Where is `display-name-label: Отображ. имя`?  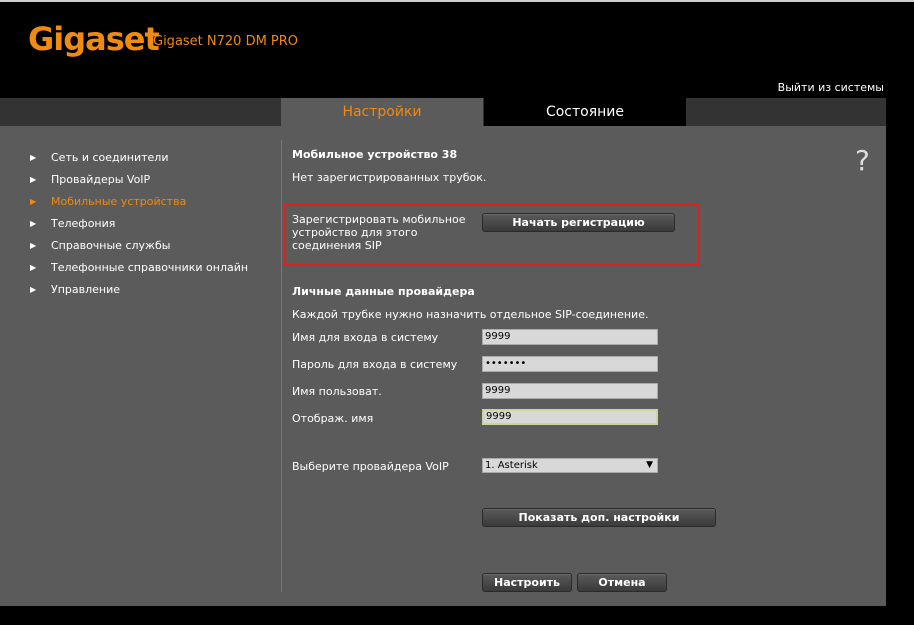
display-name-label: Отображ. имя is located at coordinates (333, 418).